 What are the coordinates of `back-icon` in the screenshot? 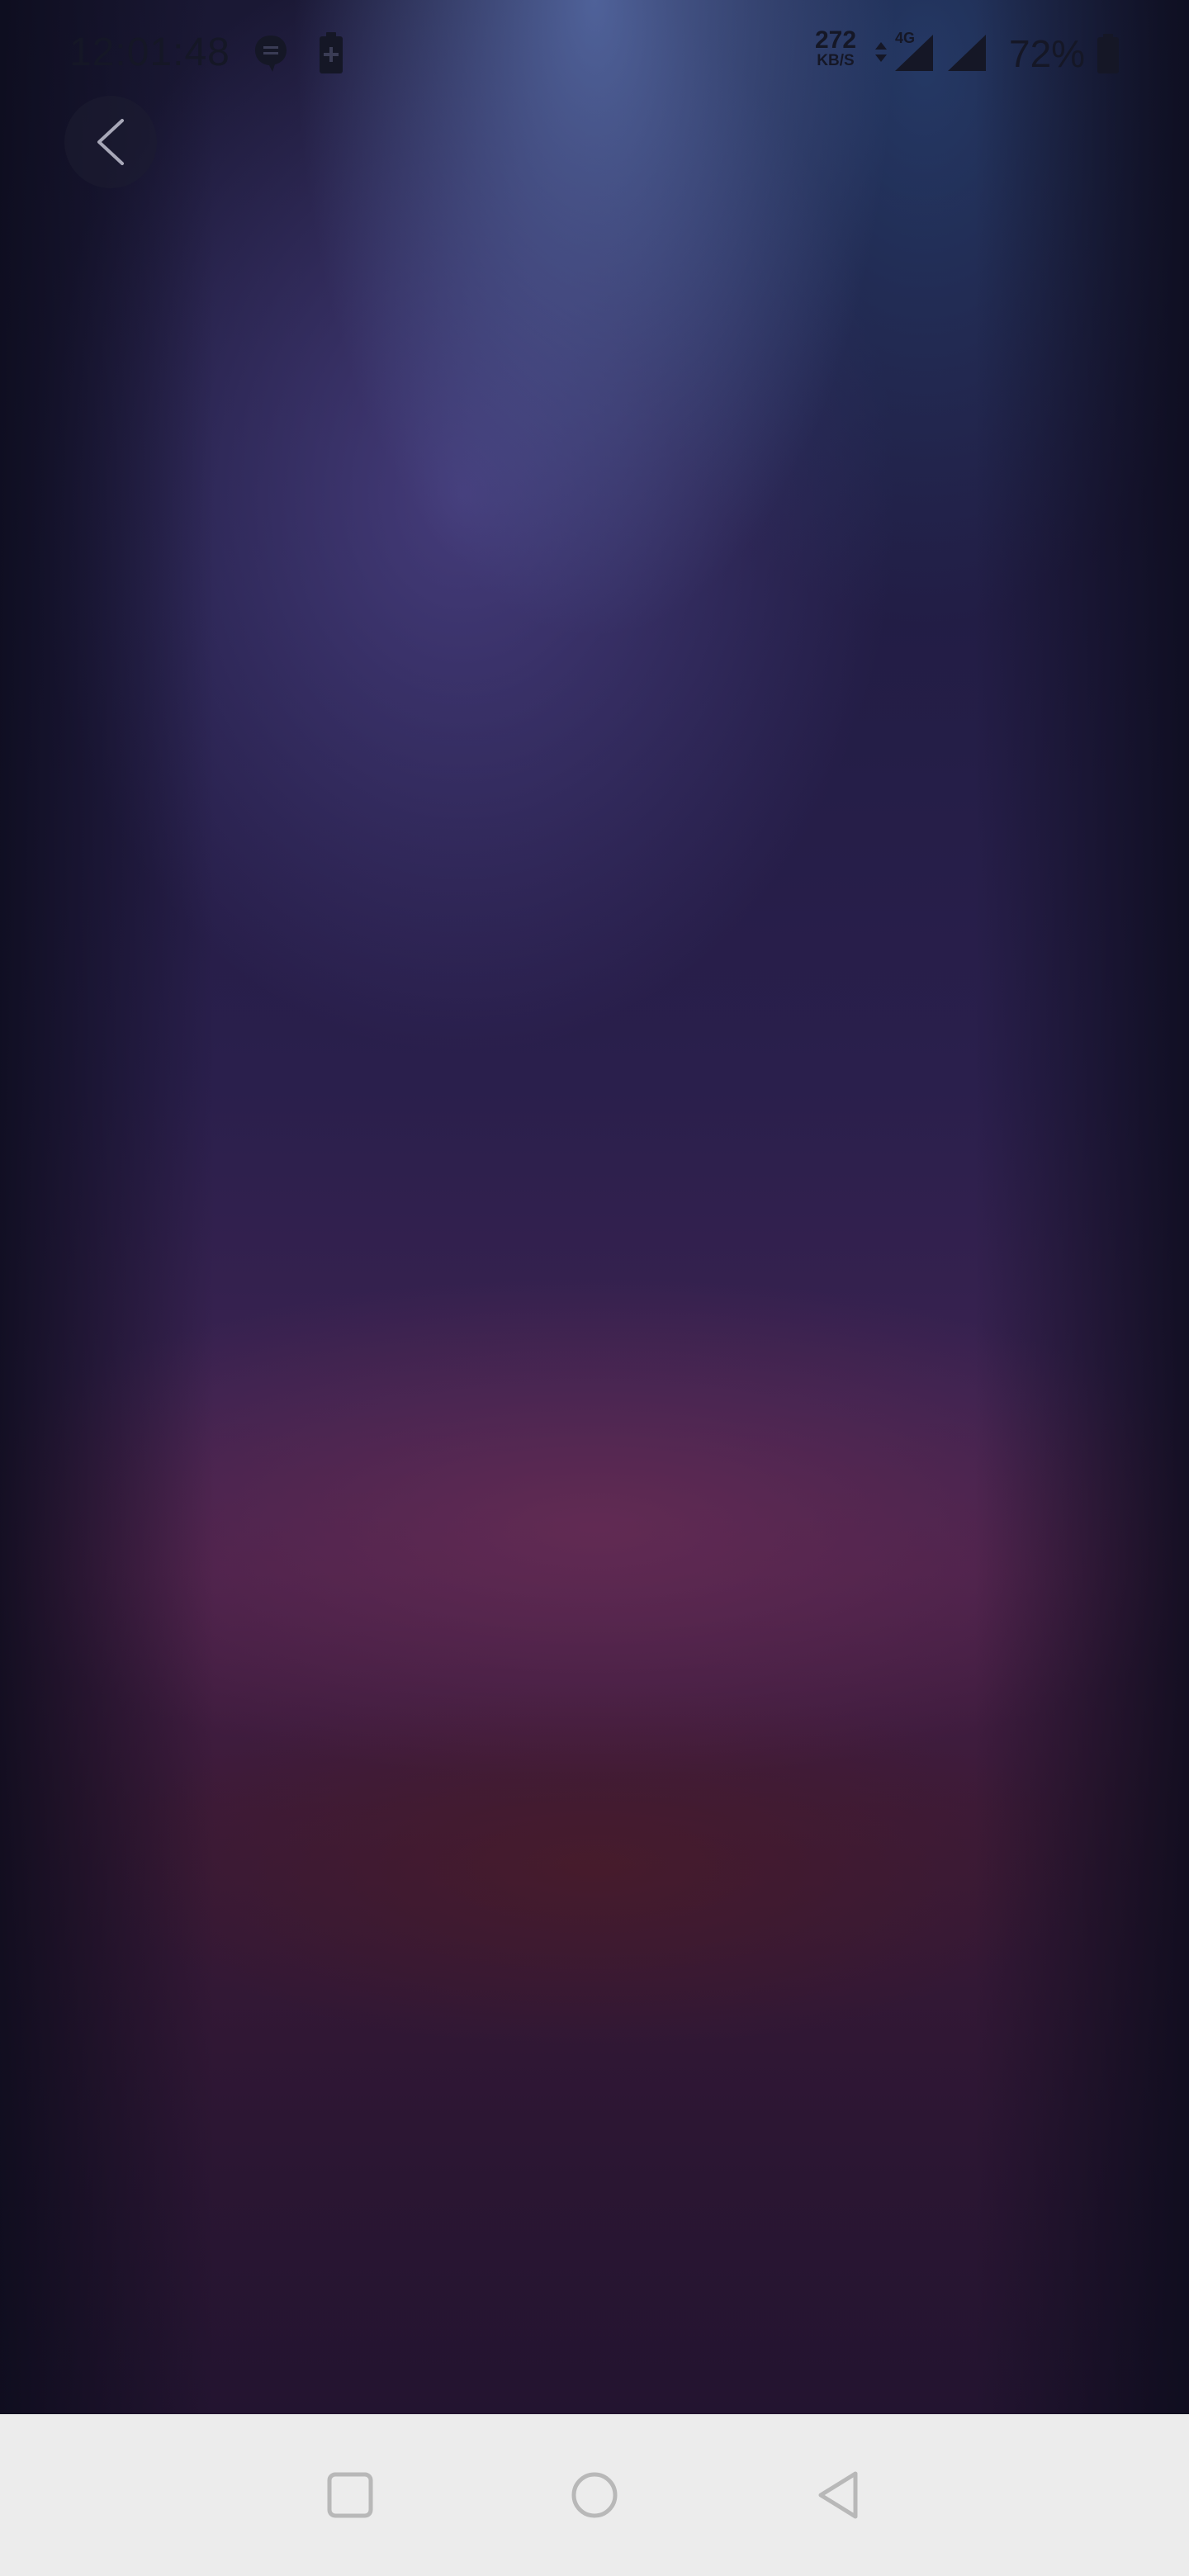 It's located at (838, 2495).